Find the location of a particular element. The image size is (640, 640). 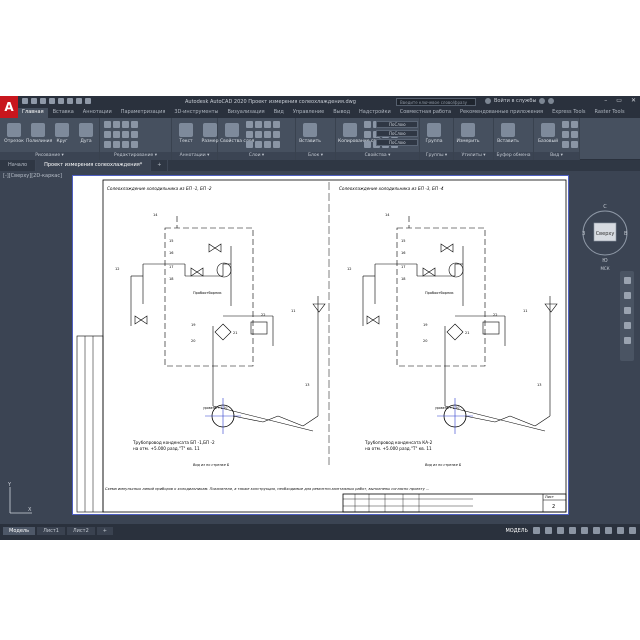

viewport-controls: [-][Сверху][2D-каркас] is located at coordinates (32, 176).